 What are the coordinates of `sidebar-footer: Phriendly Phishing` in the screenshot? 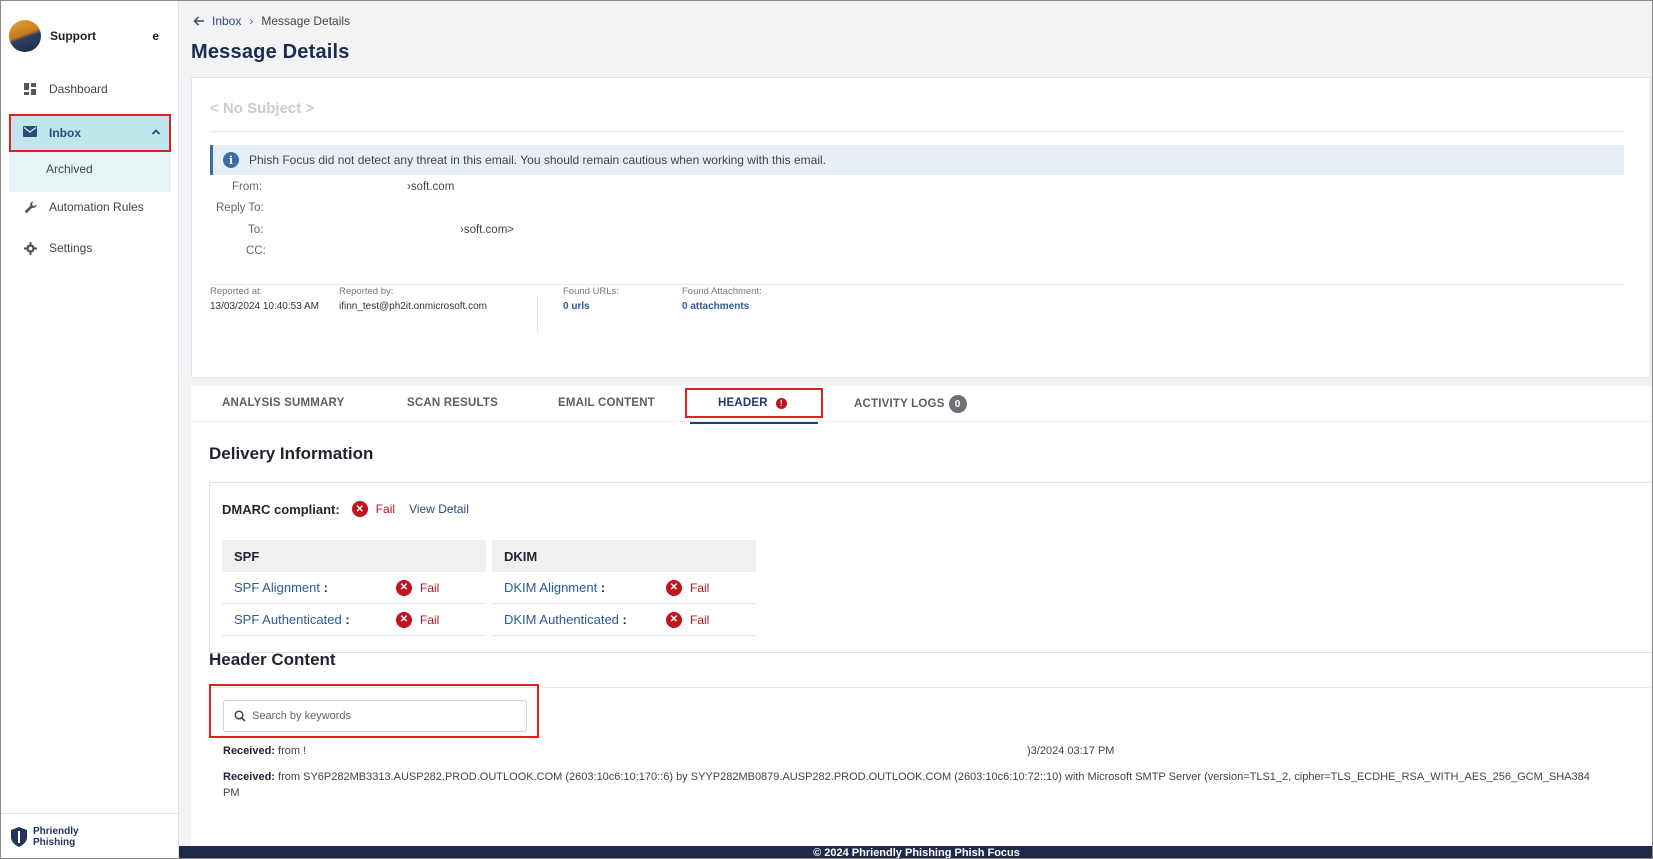 It's located at (90, 835).